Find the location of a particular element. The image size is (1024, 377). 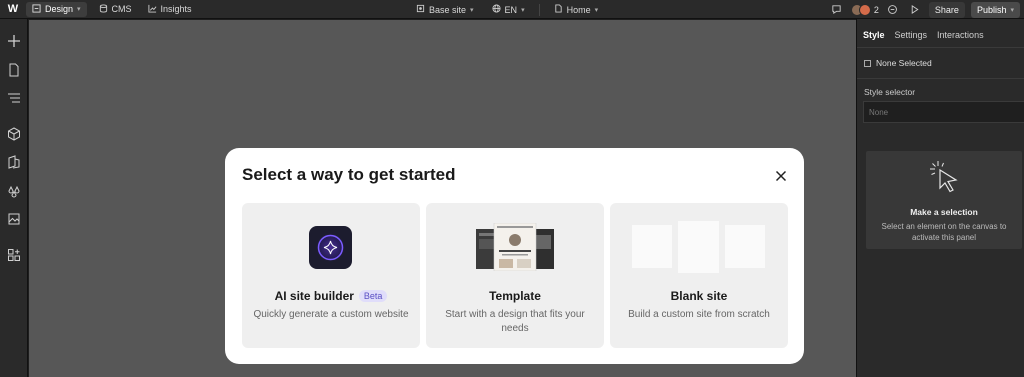

components-cube-icon is located at coordinates (14, 134).